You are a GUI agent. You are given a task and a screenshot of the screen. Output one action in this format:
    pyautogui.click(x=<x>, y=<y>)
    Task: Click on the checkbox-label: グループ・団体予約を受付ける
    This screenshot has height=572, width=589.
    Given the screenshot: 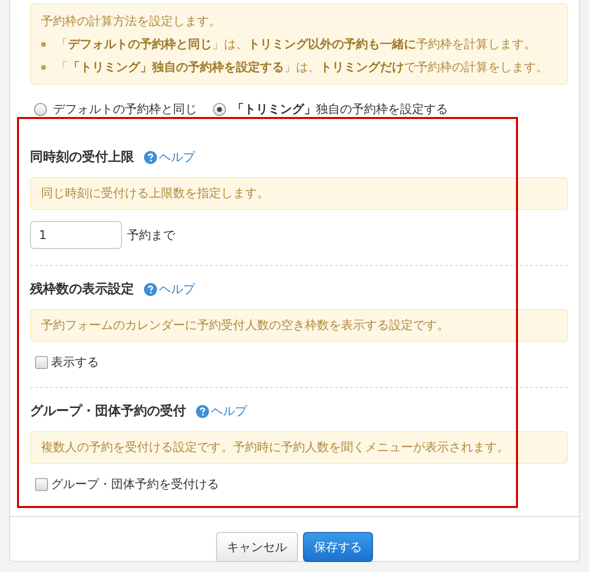 What is the action you would take?
    pyautogui.click(x=135, y=484)
    